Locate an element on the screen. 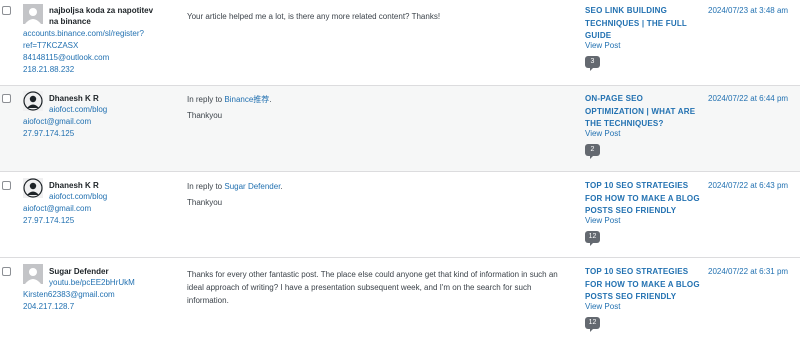  author-email: Kirsten62383@gmail.com is located at coordinates (69, 295).